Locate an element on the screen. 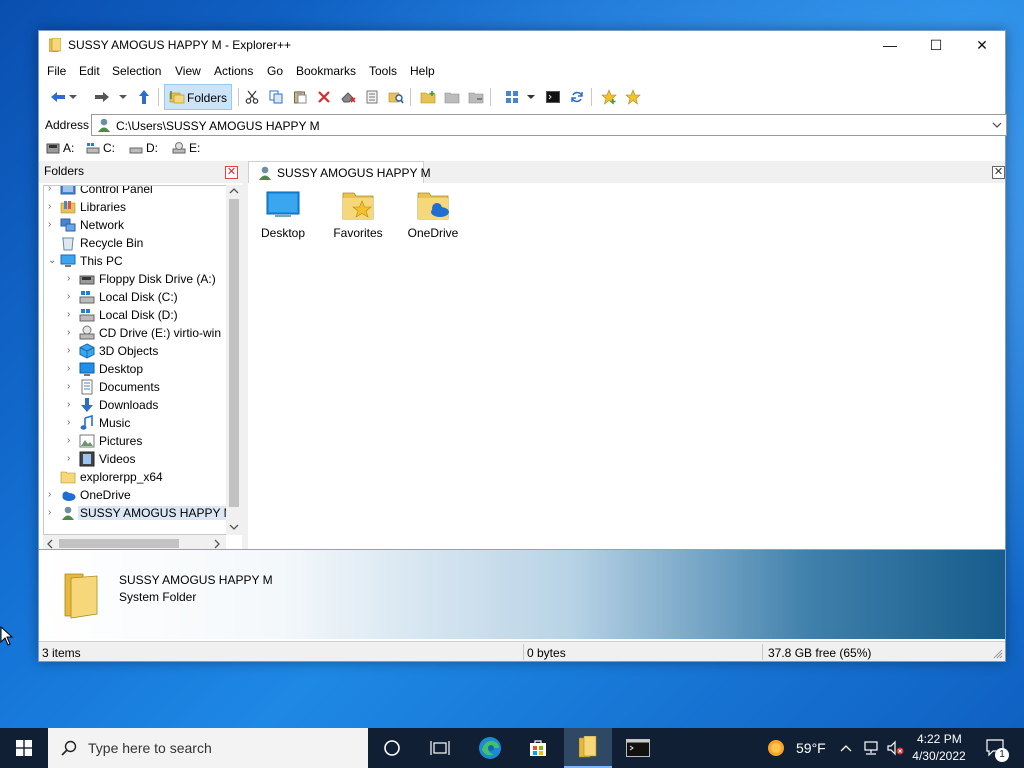  delete-permanently-button is located at coordinates (348, 97).